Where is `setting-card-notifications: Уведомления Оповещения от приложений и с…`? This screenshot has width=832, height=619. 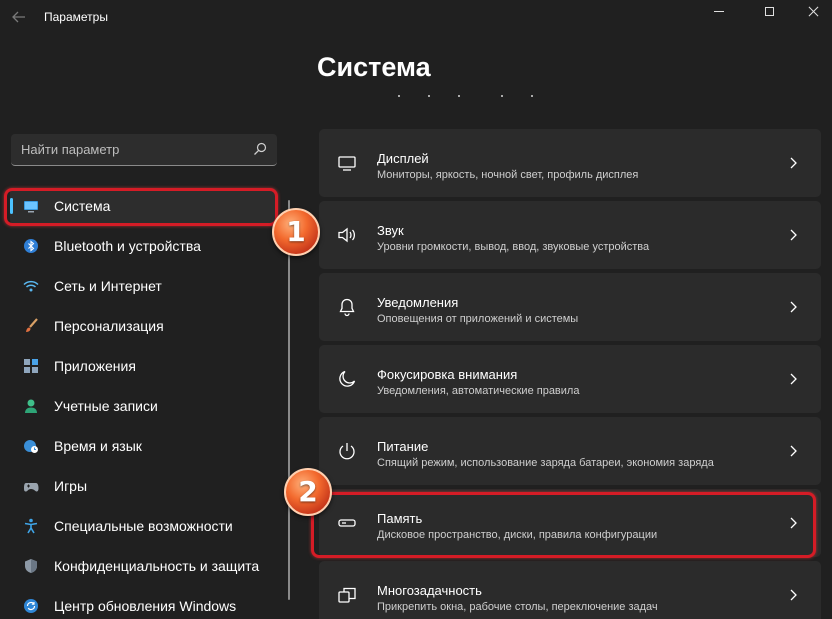
setting-card-notifications: Уведомления Оповещения от приложений и с… is located at coordinates (570, 307).